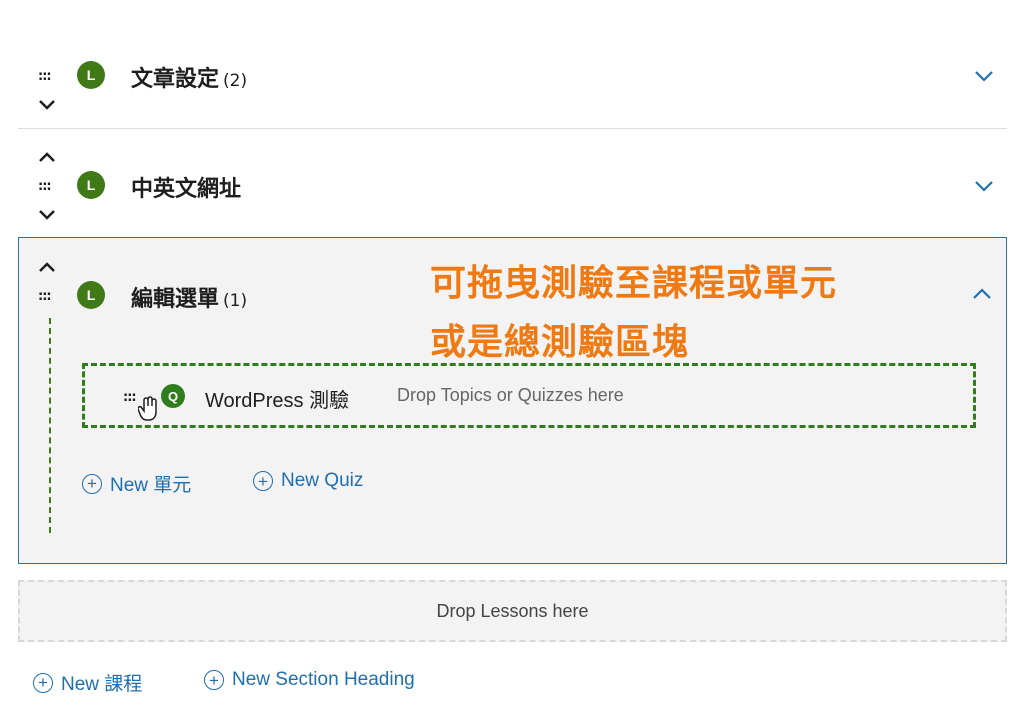  What do you see at coordinates (277, 398) in the screenshot?
I see `quiz-title: WordPress 測驗` at bounding box center [277, 398].